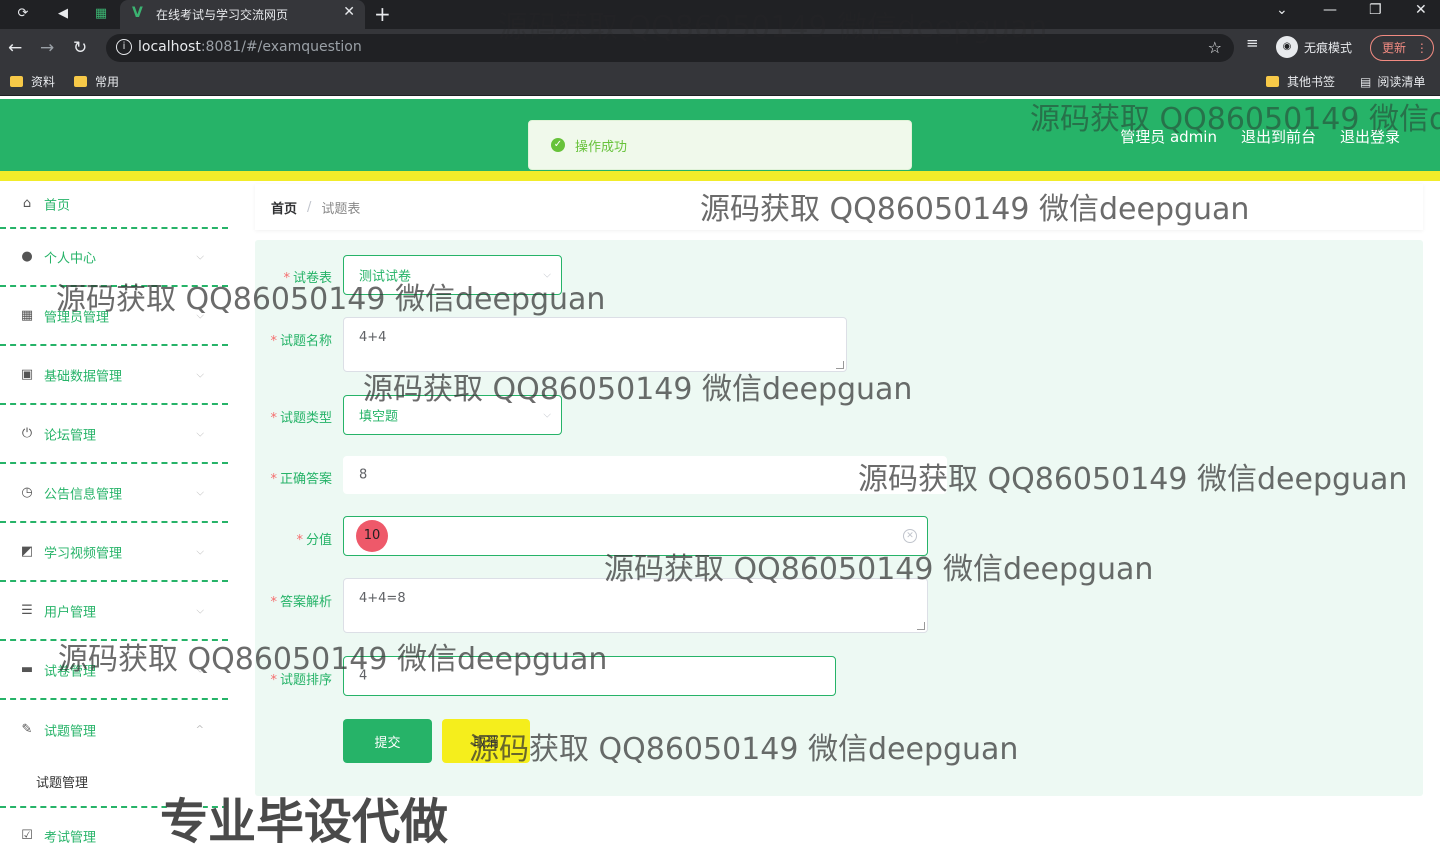 The height and width of the screenshot is (864, 1440). What do you see at coordinates (27, 203) in the screenshot?
I see `home-icon: ⌂` at bounding box center [27, 203].